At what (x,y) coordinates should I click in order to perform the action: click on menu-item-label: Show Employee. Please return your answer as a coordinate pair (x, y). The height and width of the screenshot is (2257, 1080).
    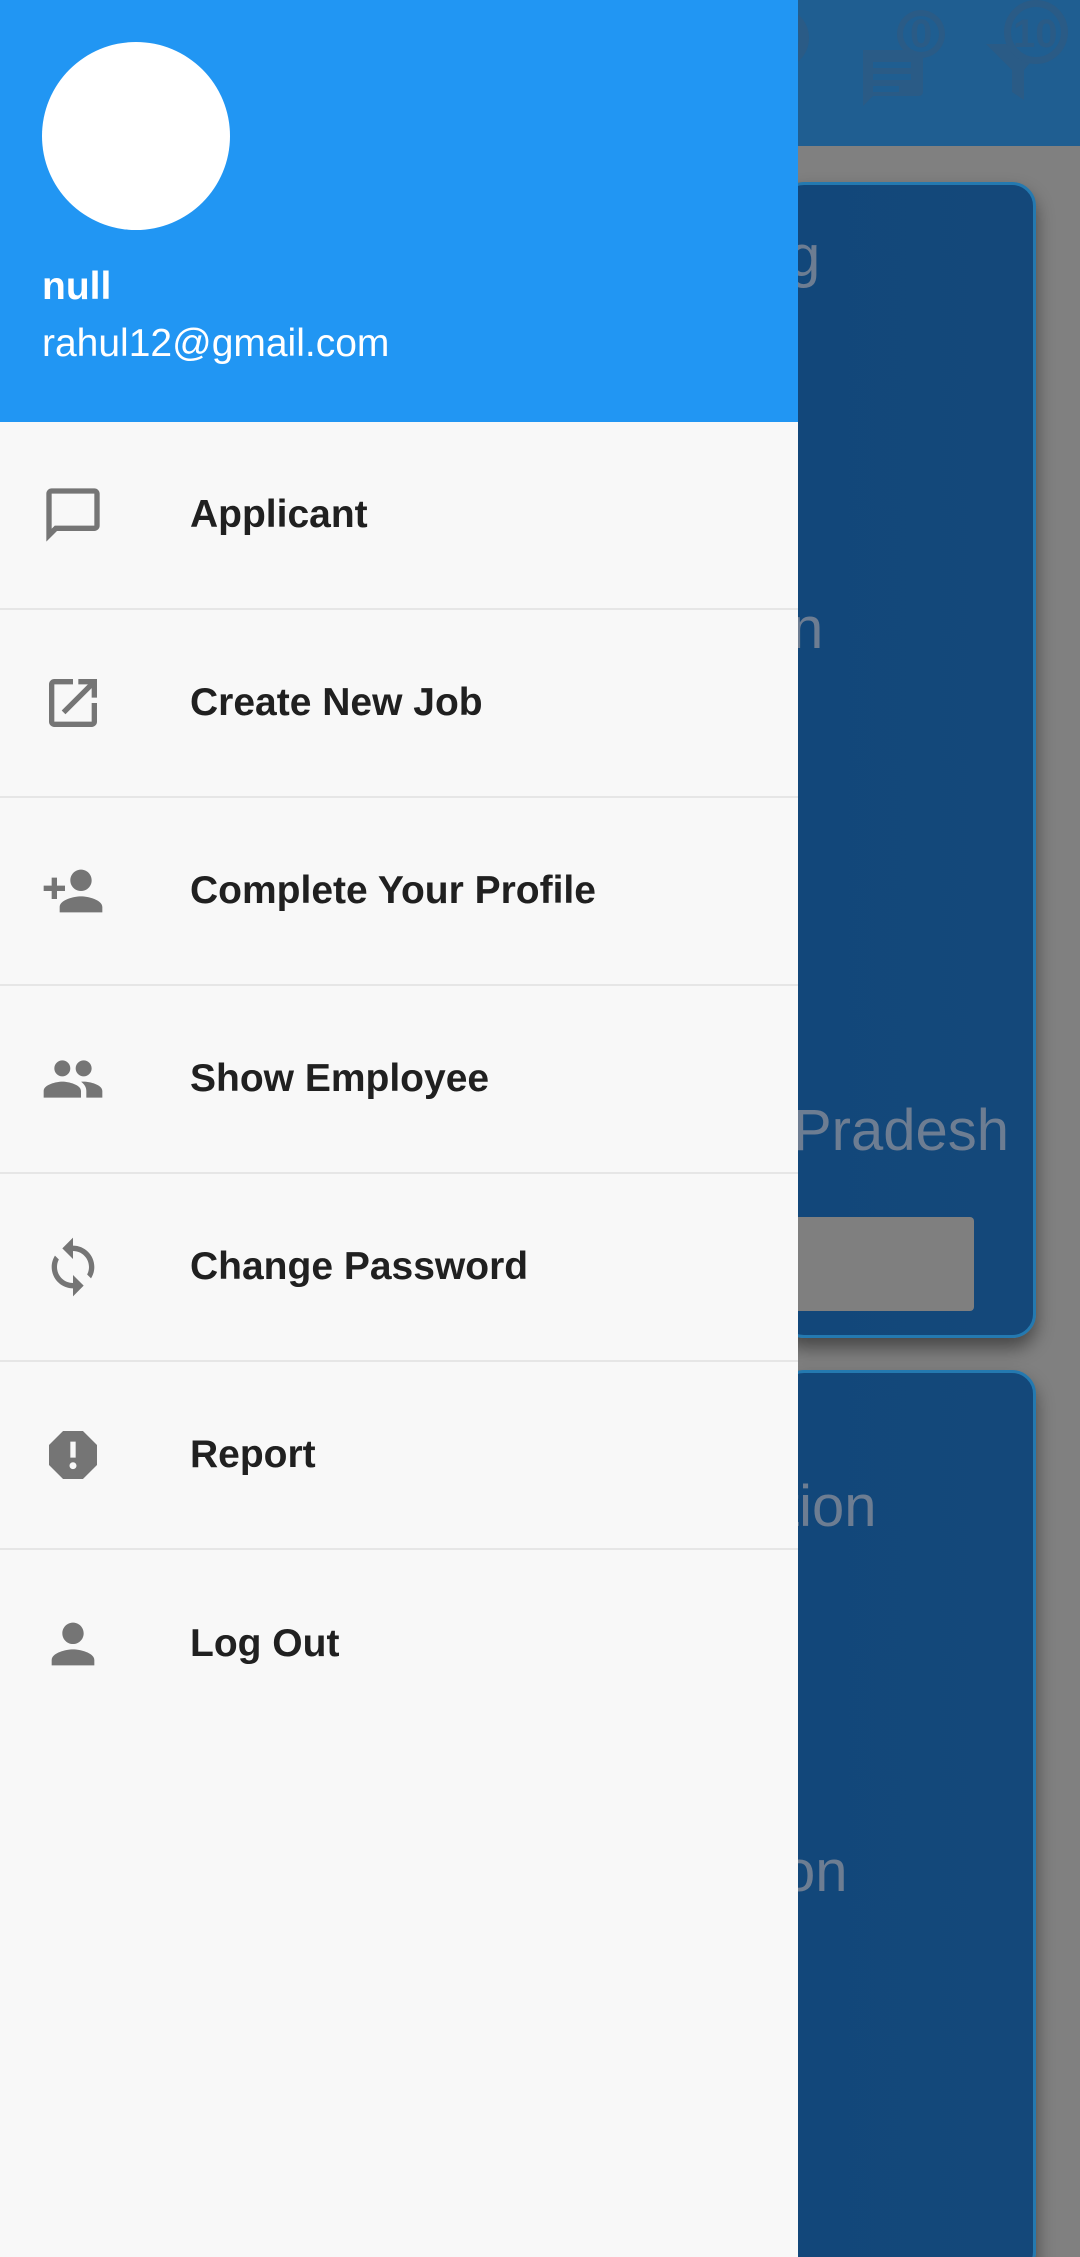
    Looking at the image, I should click on (340, 1078).